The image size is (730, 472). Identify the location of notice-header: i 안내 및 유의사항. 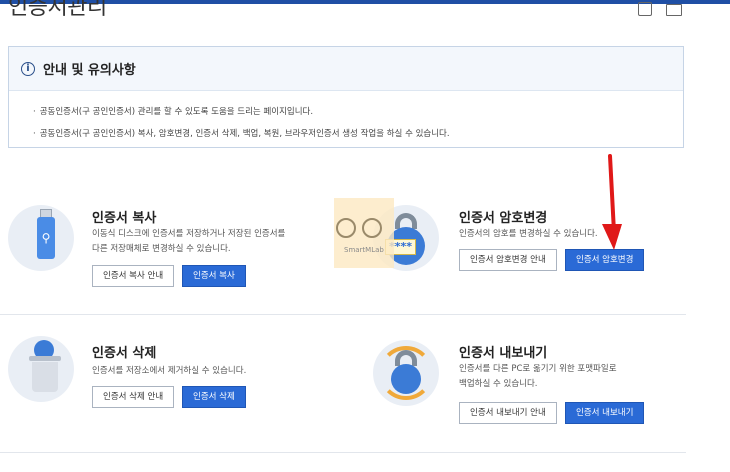
(346, 69).